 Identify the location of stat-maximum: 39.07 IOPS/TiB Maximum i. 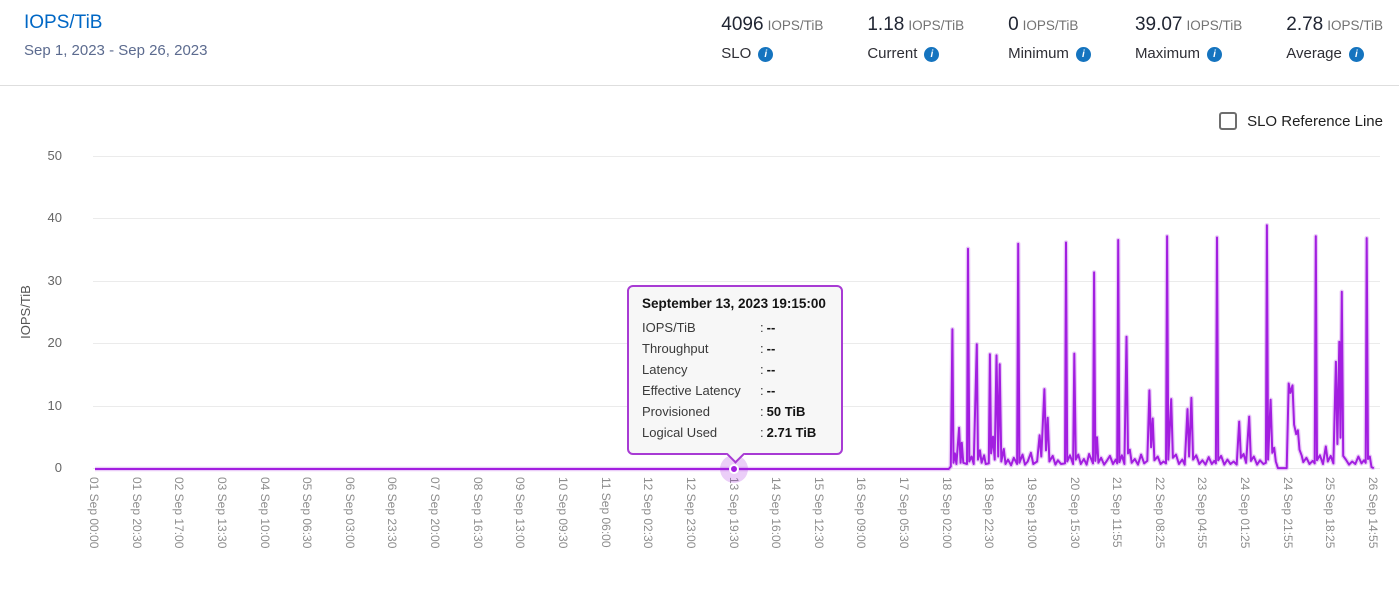
(1188, 39).